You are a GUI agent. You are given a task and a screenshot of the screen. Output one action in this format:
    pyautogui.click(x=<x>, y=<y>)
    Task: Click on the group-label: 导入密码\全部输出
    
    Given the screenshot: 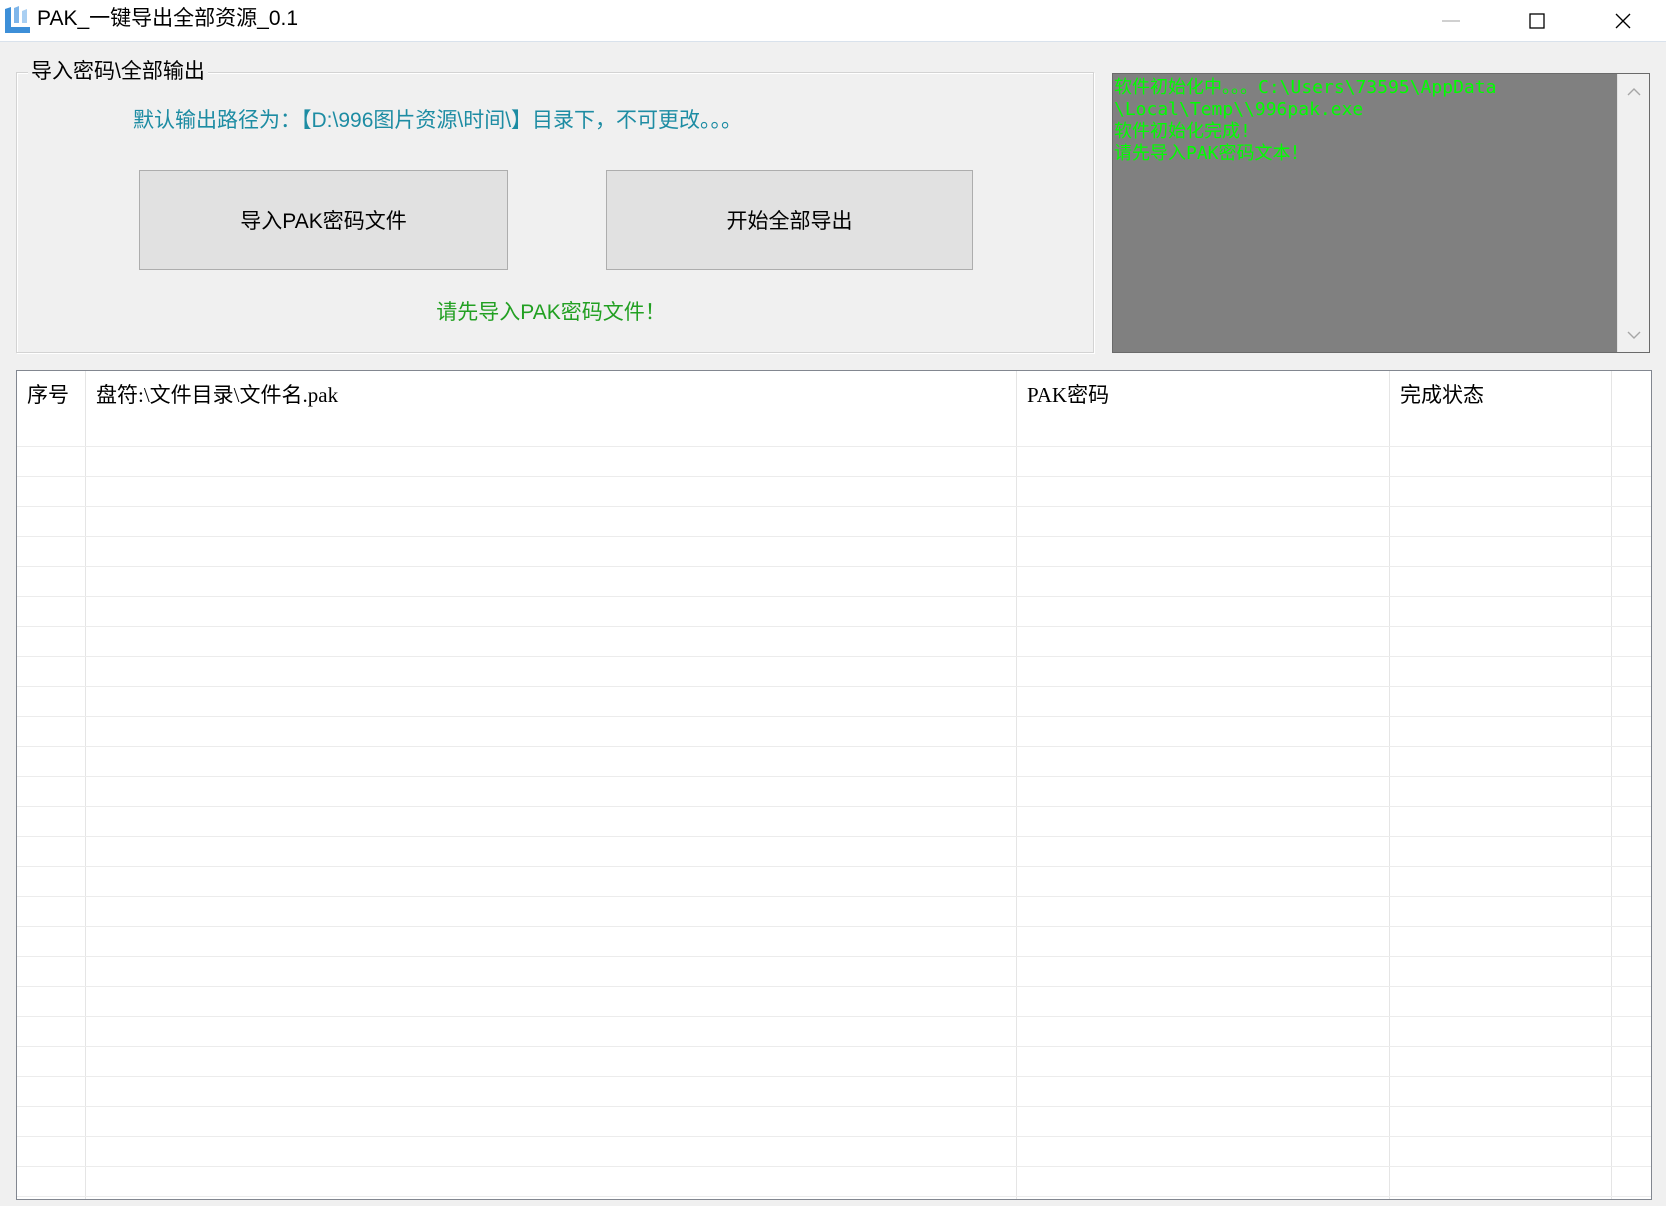 What is the action you would take?
    pyautogui.click(x=118, y=72)
    